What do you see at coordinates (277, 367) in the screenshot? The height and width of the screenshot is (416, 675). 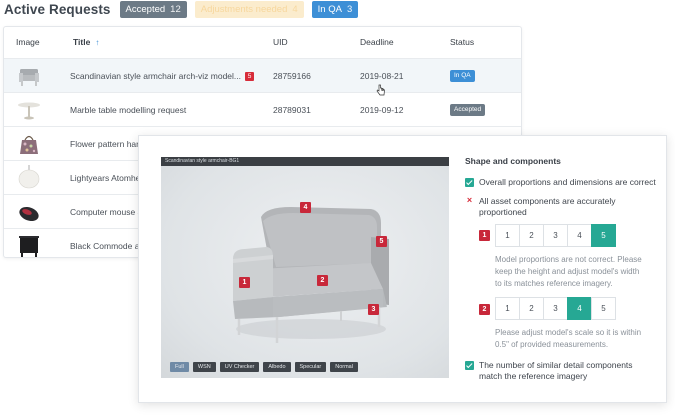 I see `mode-albedo-button: Albedo` at bounding box center [277, 367].